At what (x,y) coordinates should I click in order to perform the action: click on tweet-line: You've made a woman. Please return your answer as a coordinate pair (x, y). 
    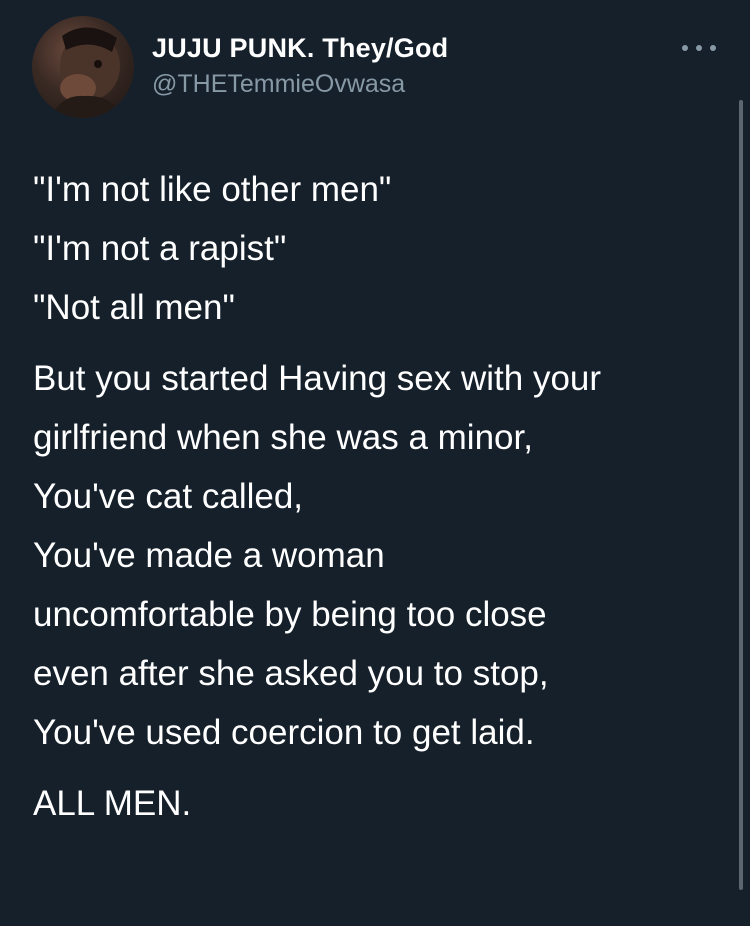
    Looking at the image, I should click on (209, 555).